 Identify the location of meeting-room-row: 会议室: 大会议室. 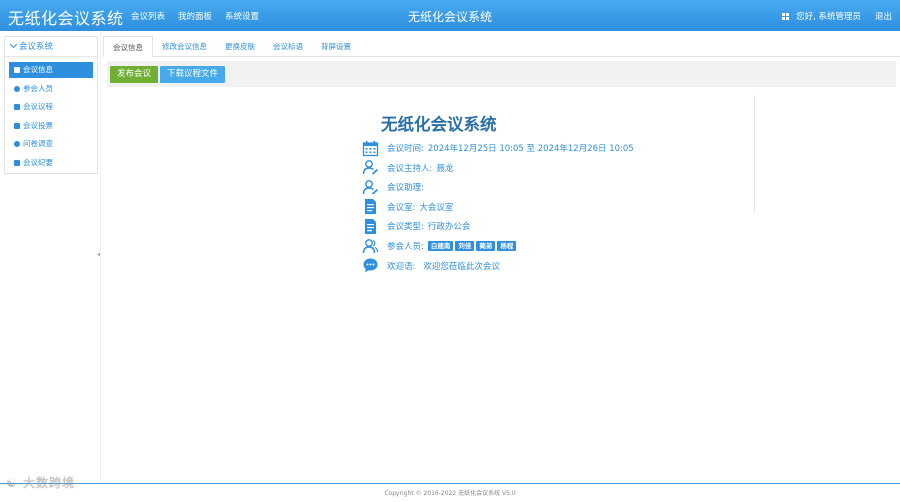
(552, 206).